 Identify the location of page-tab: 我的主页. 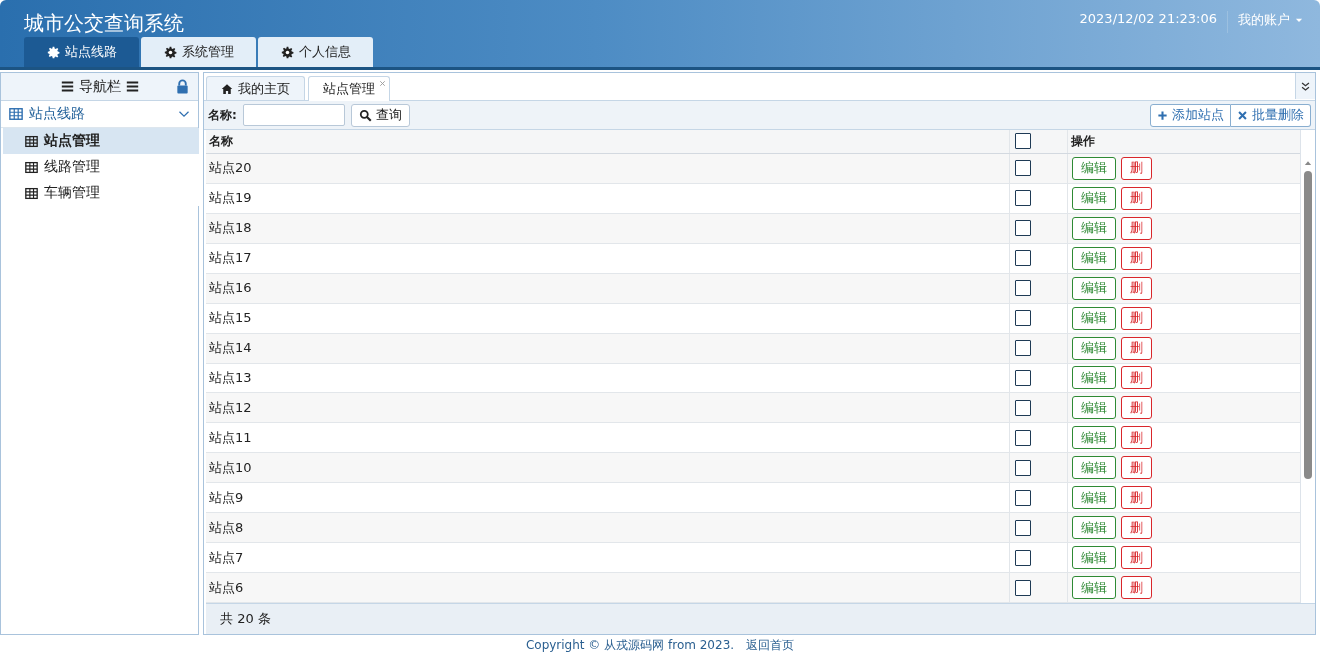
(255, 88).